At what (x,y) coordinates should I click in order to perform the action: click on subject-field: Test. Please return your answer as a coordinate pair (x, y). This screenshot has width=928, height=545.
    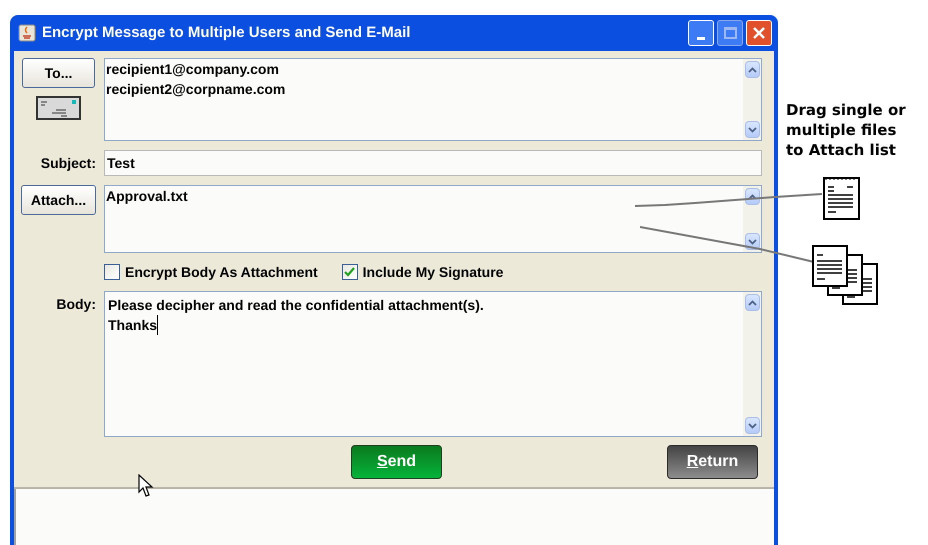
    Looking at the image, I should click on (433, 163).